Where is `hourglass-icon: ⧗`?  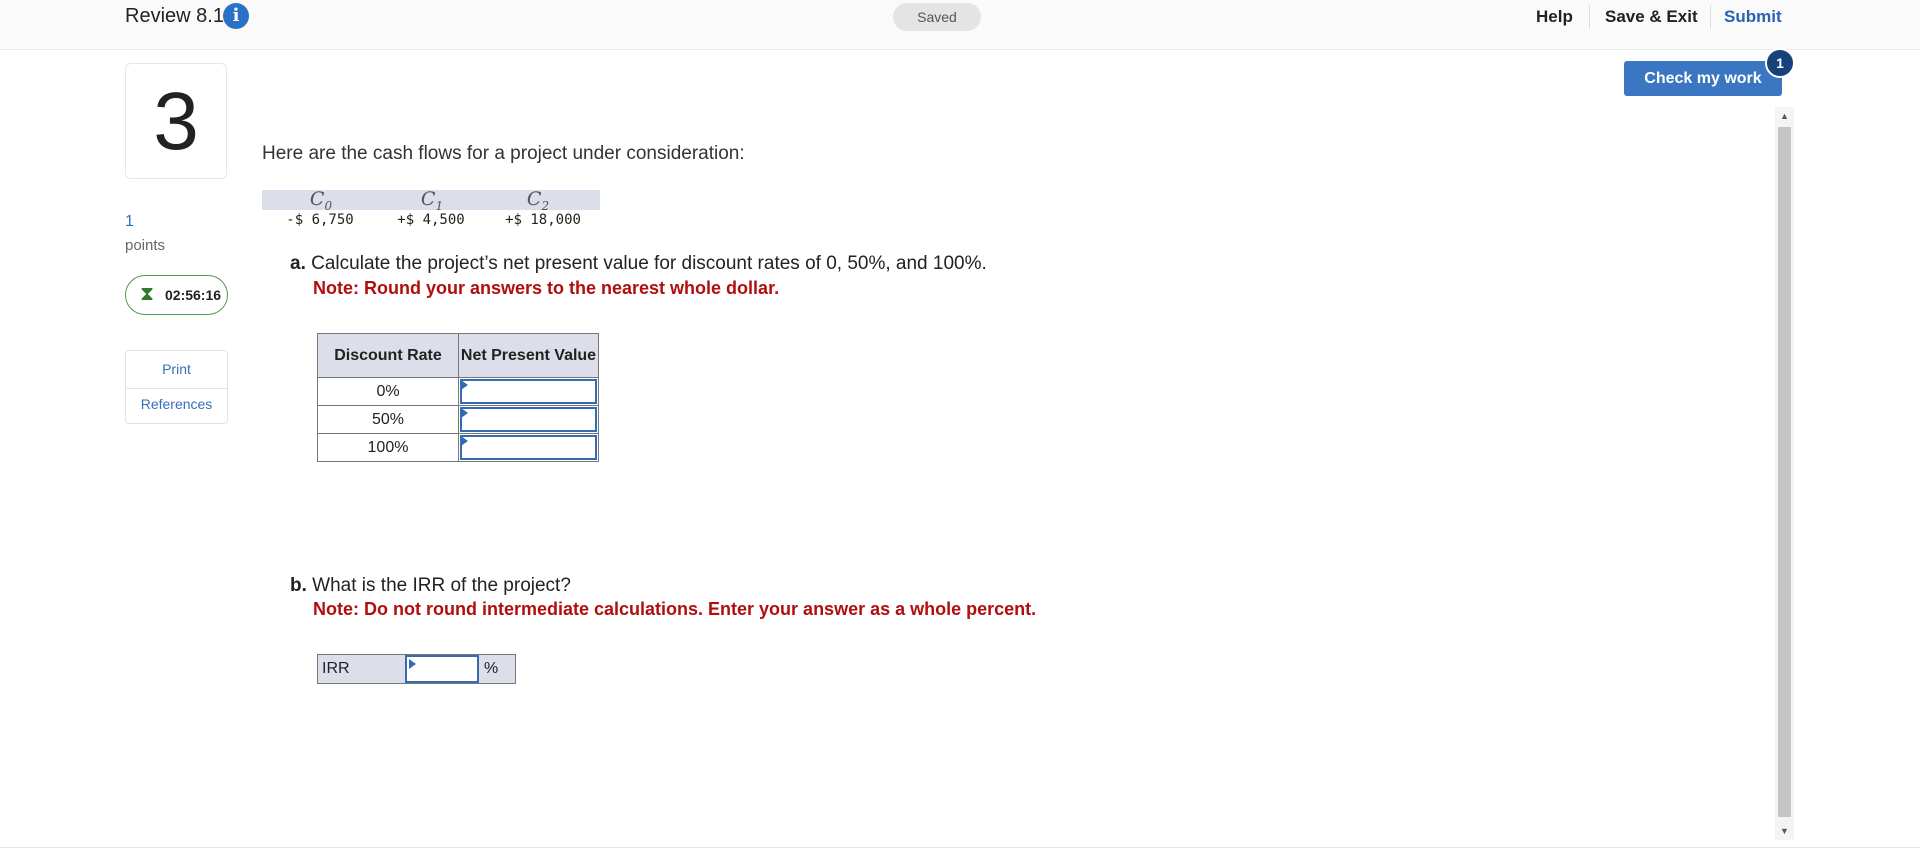 hourglass-icon: ⧗ is located at coordinates (147, 294).